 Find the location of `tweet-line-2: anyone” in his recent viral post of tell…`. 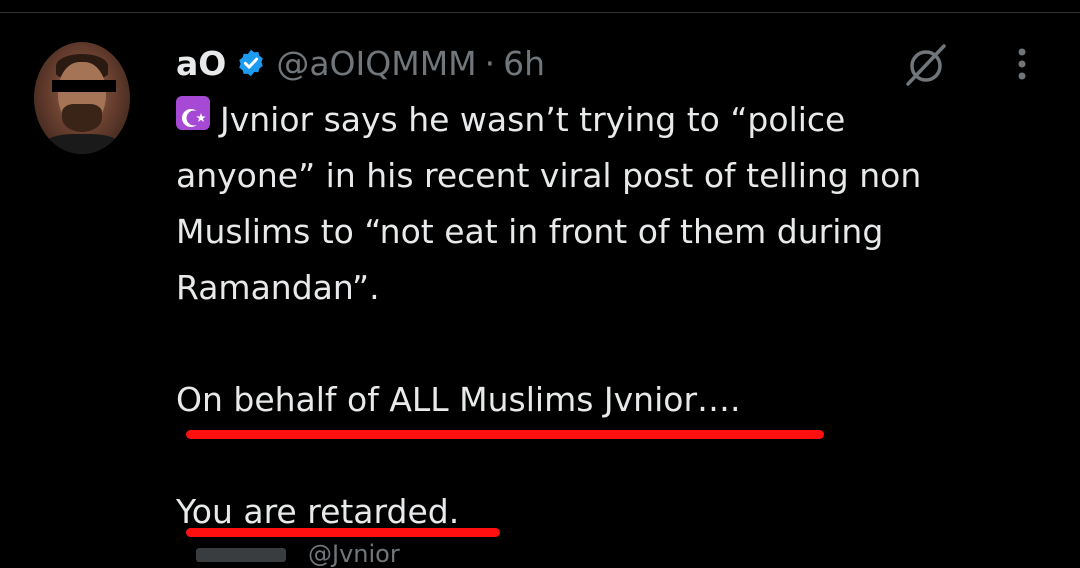

tweet-line-2: anyone” in his recent viral post of tell… is located at coordinates (549, 175).